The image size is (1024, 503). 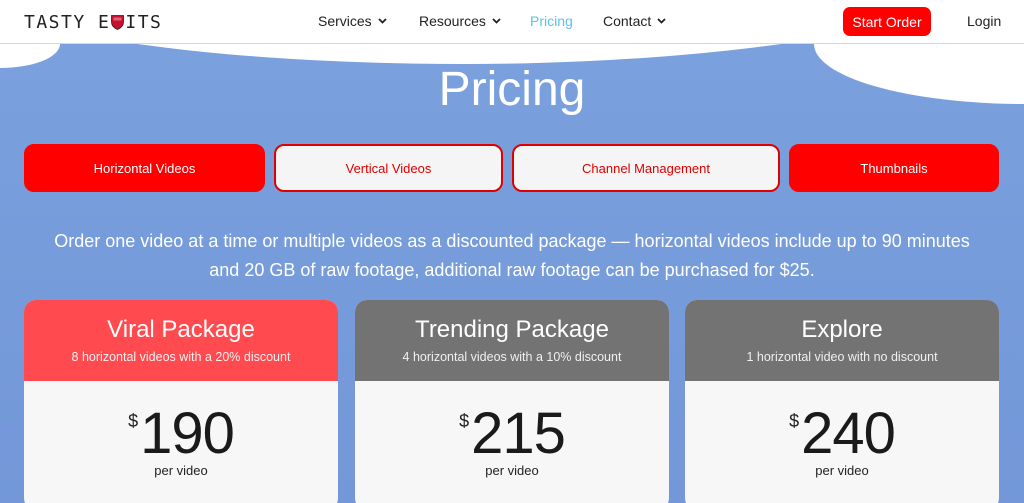 I want to click on nav-resources-label: Resources, so click(x=452, y=21).